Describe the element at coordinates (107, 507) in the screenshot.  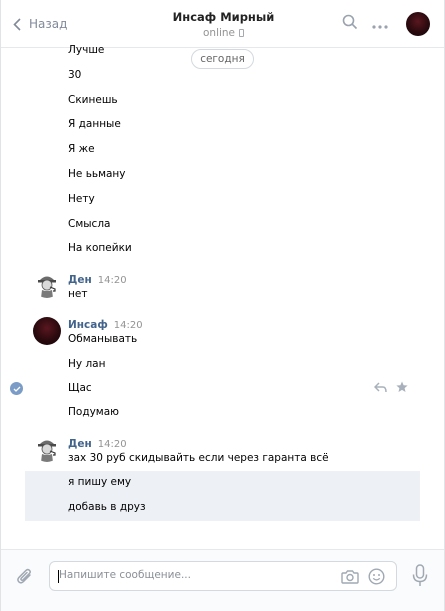
I see `message-text: добавь в друз` at that location.